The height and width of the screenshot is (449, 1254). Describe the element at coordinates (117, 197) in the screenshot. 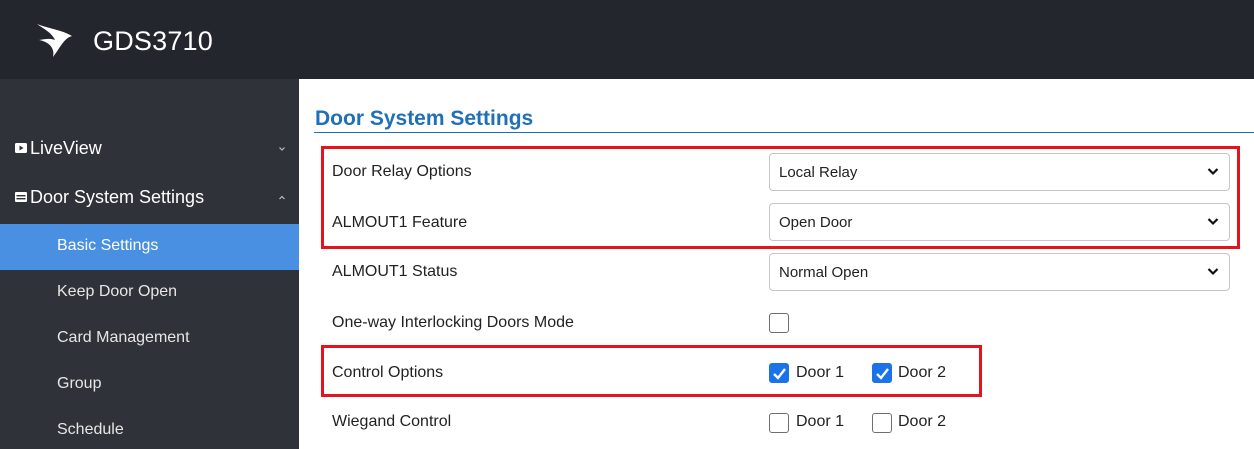

I see `sidebar-item-label: Door System Settings` at that location.